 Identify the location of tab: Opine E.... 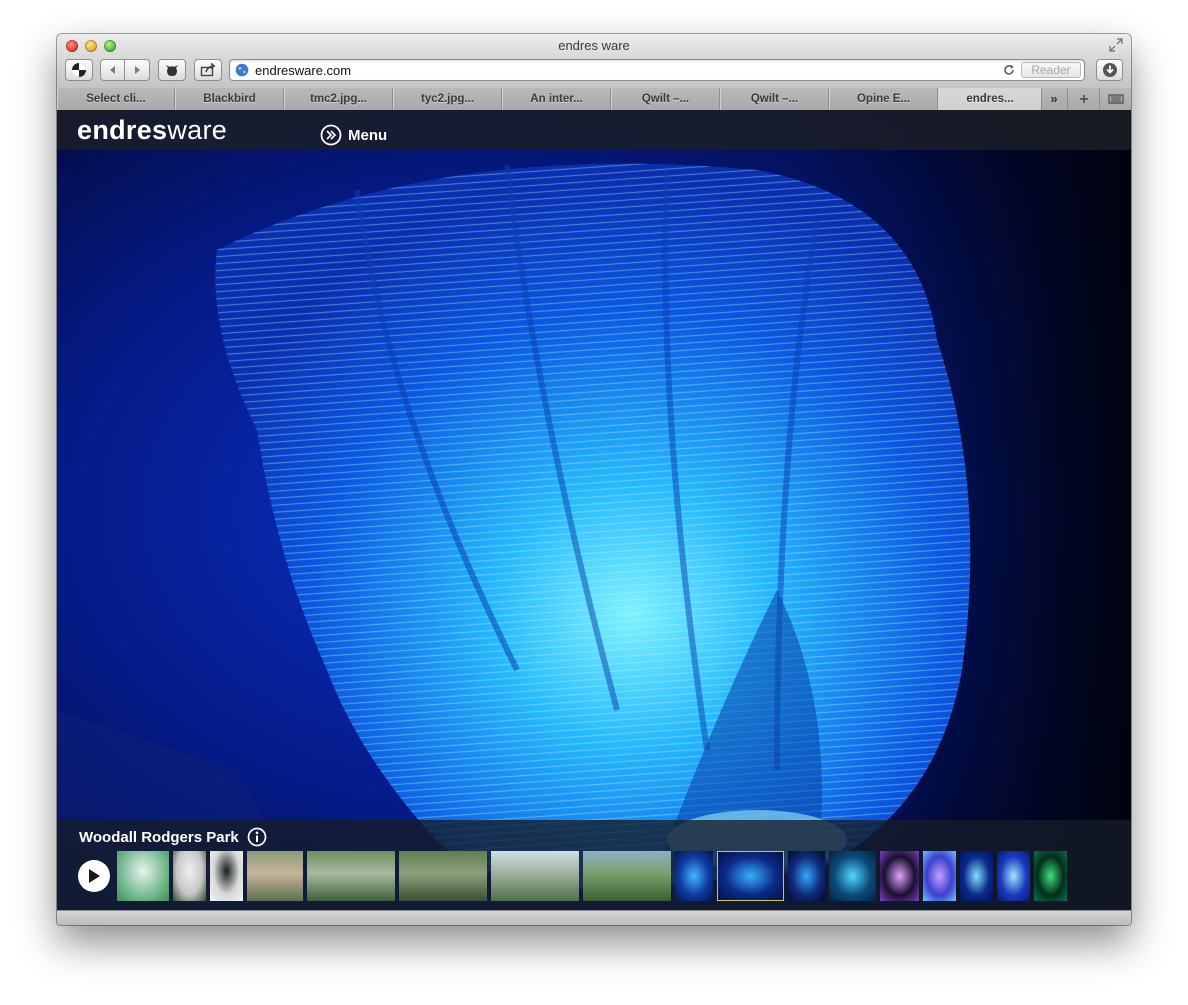
(883, 99).